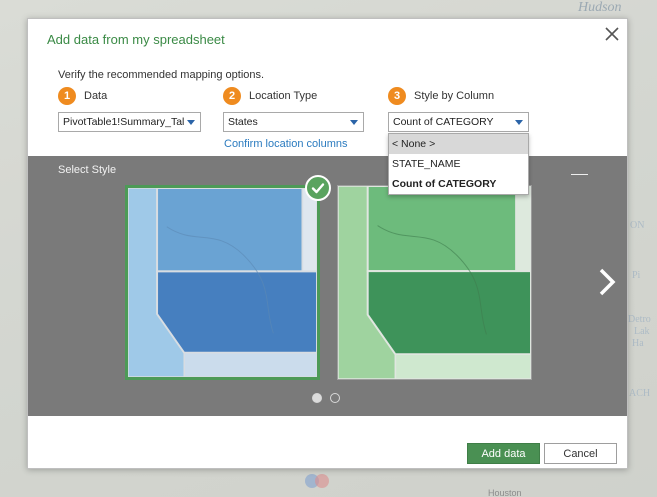  I want to click on style-by-column-dropdown: < None > STATE_NAME Count of CATEGORY, so click(458, 164).